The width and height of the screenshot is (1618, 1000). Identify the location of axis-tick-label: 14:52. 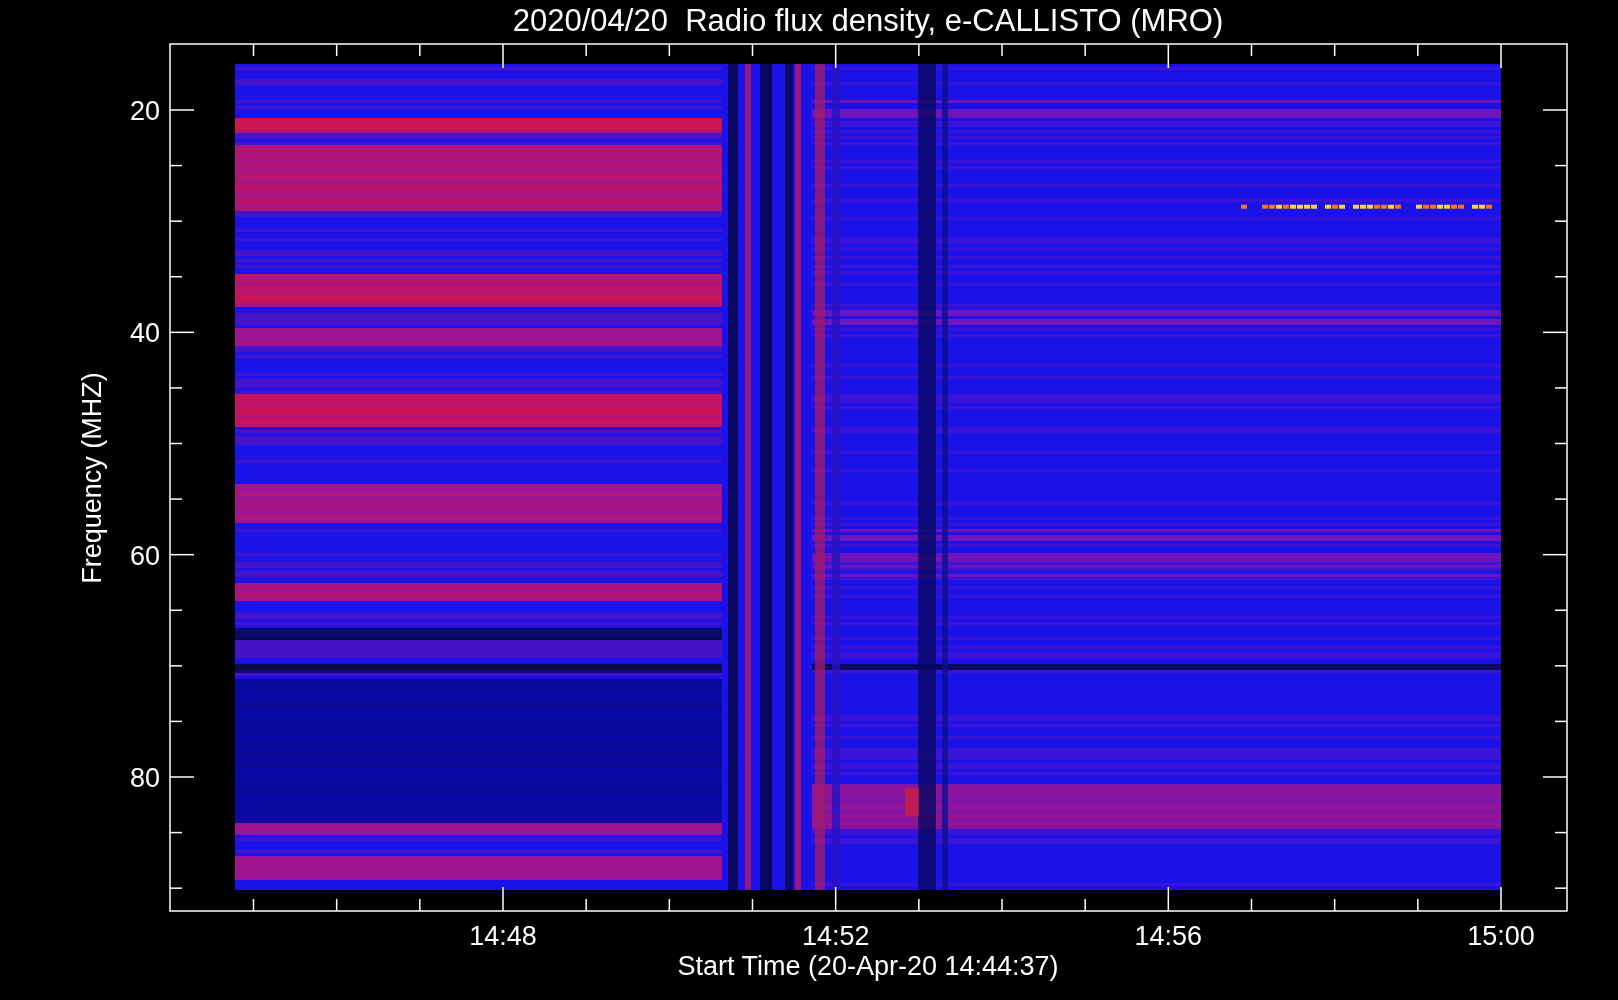
(835, 936).